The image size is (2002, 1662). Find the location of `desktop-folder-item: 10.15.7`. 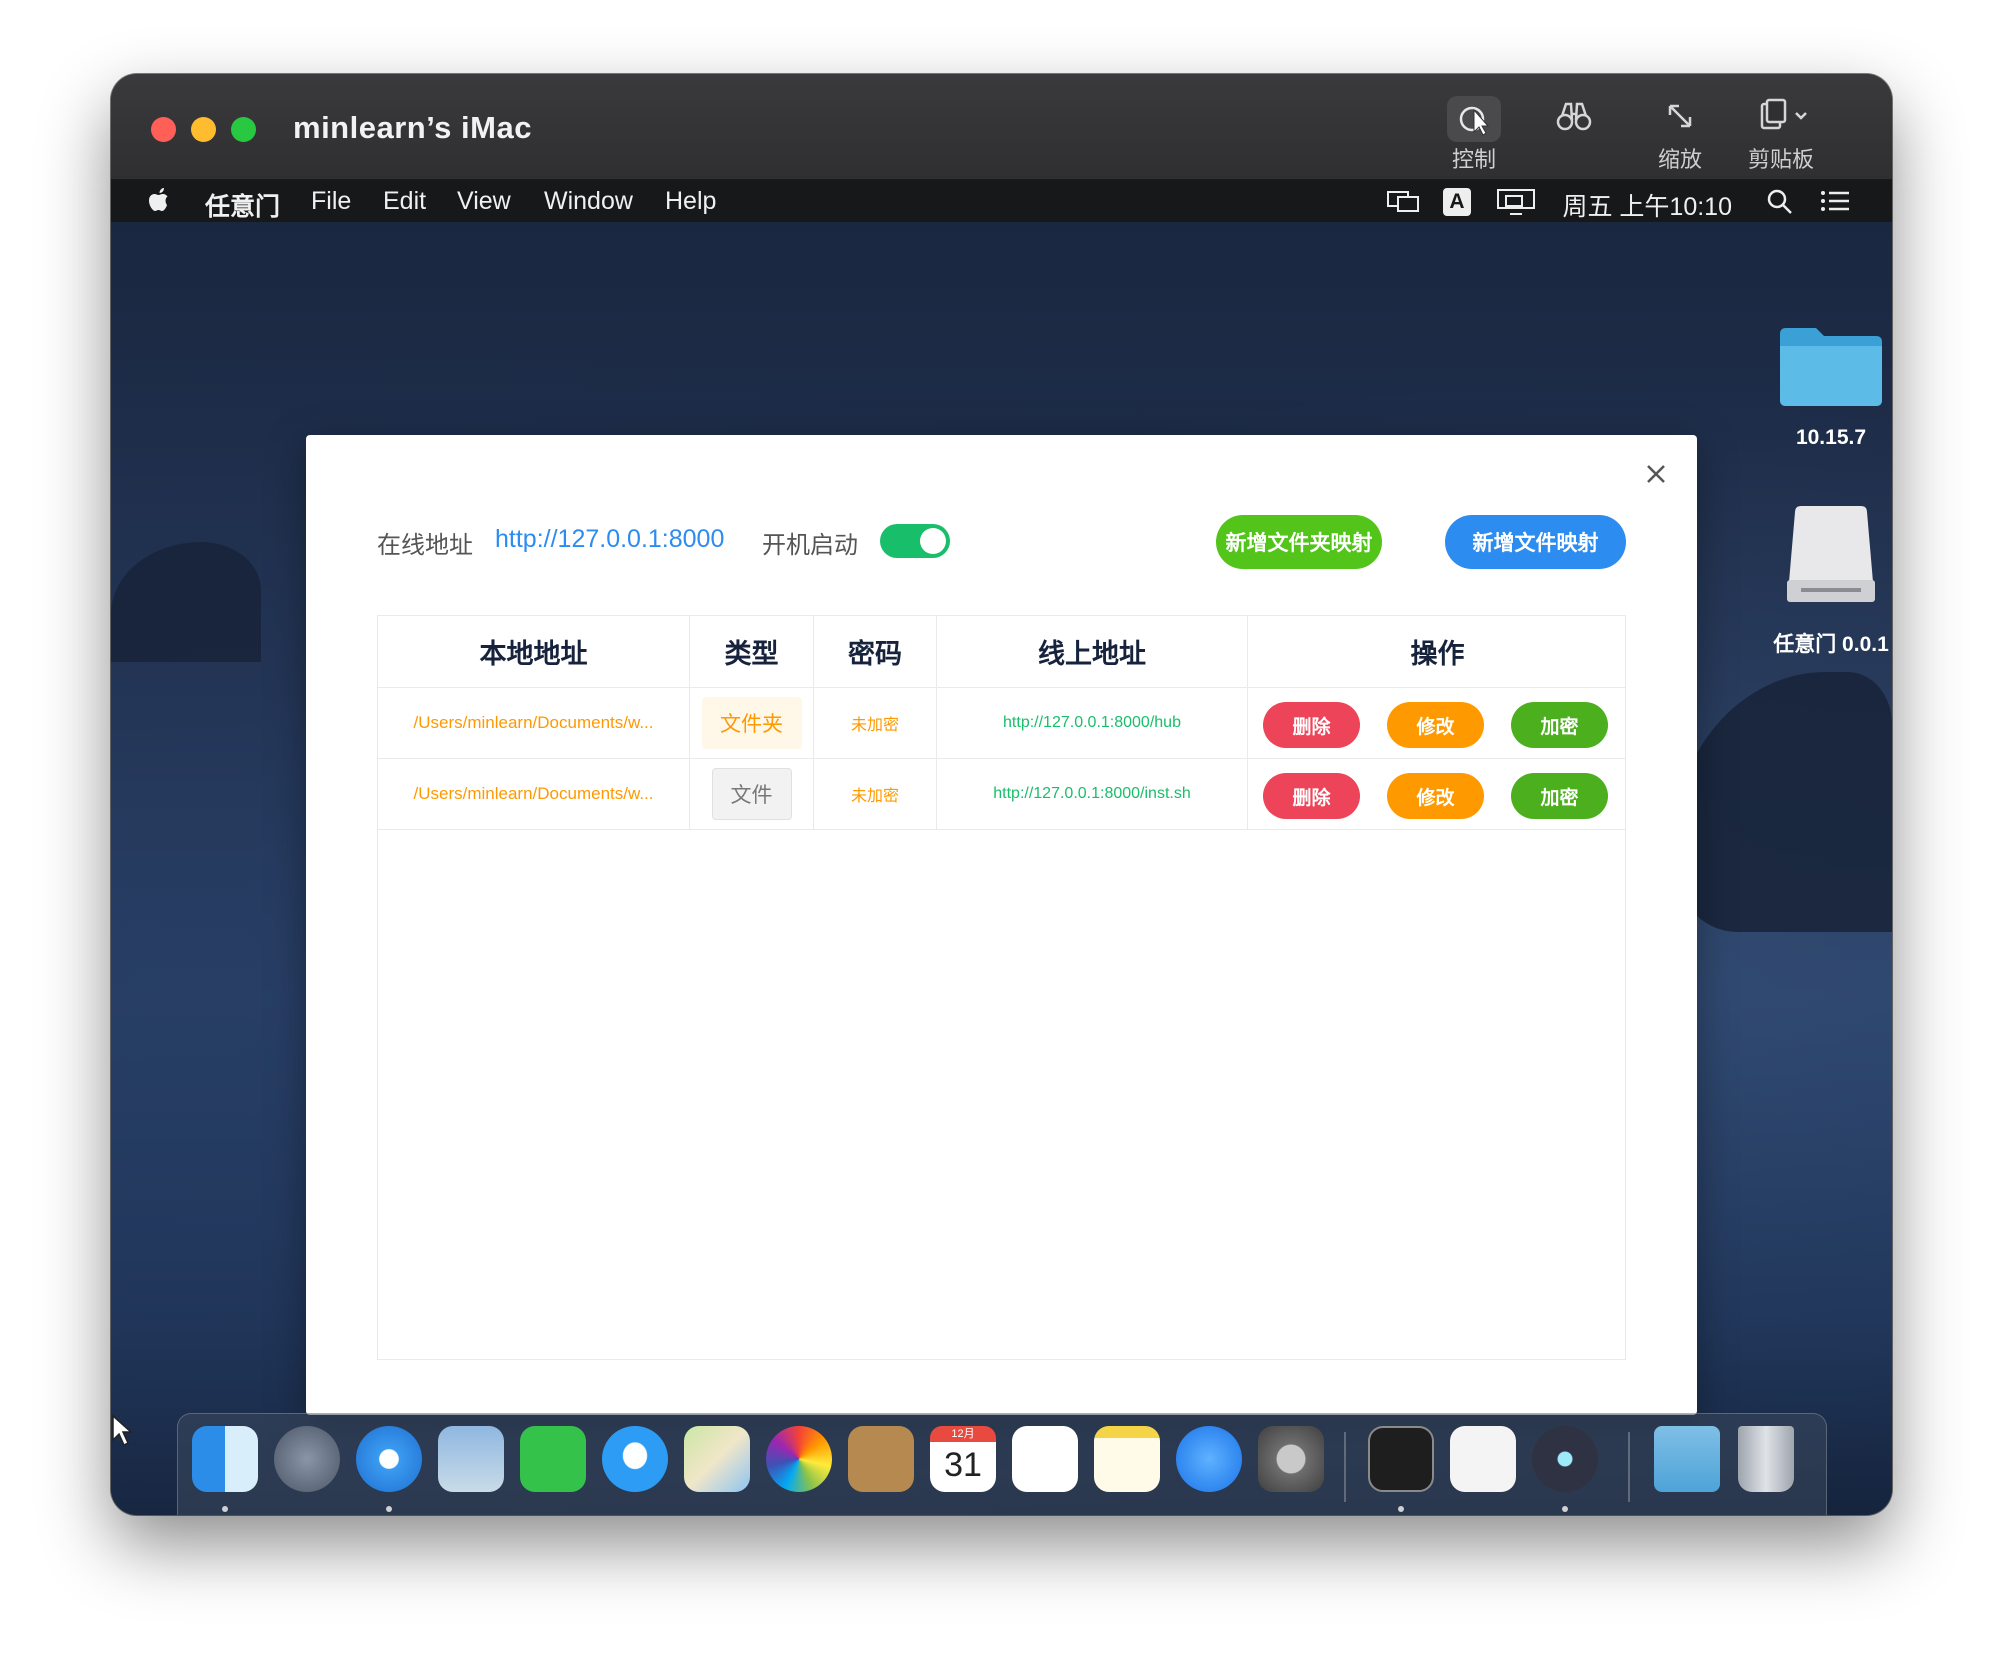

desktop-folder-item: 10.15.7 is located at coordinates (1821, 385).